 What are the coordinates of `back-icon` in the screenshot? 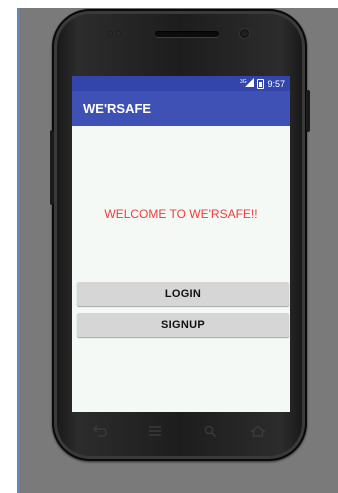 It's located at (100, 432).